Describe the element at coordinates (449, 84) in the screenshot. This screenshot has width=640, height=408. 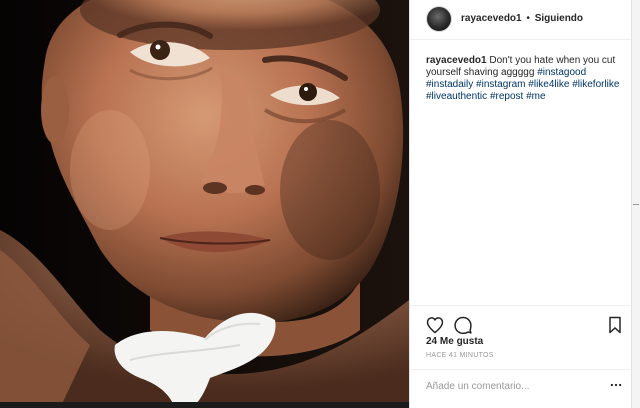
I see `hashtag-link: #instadaily` at that location.